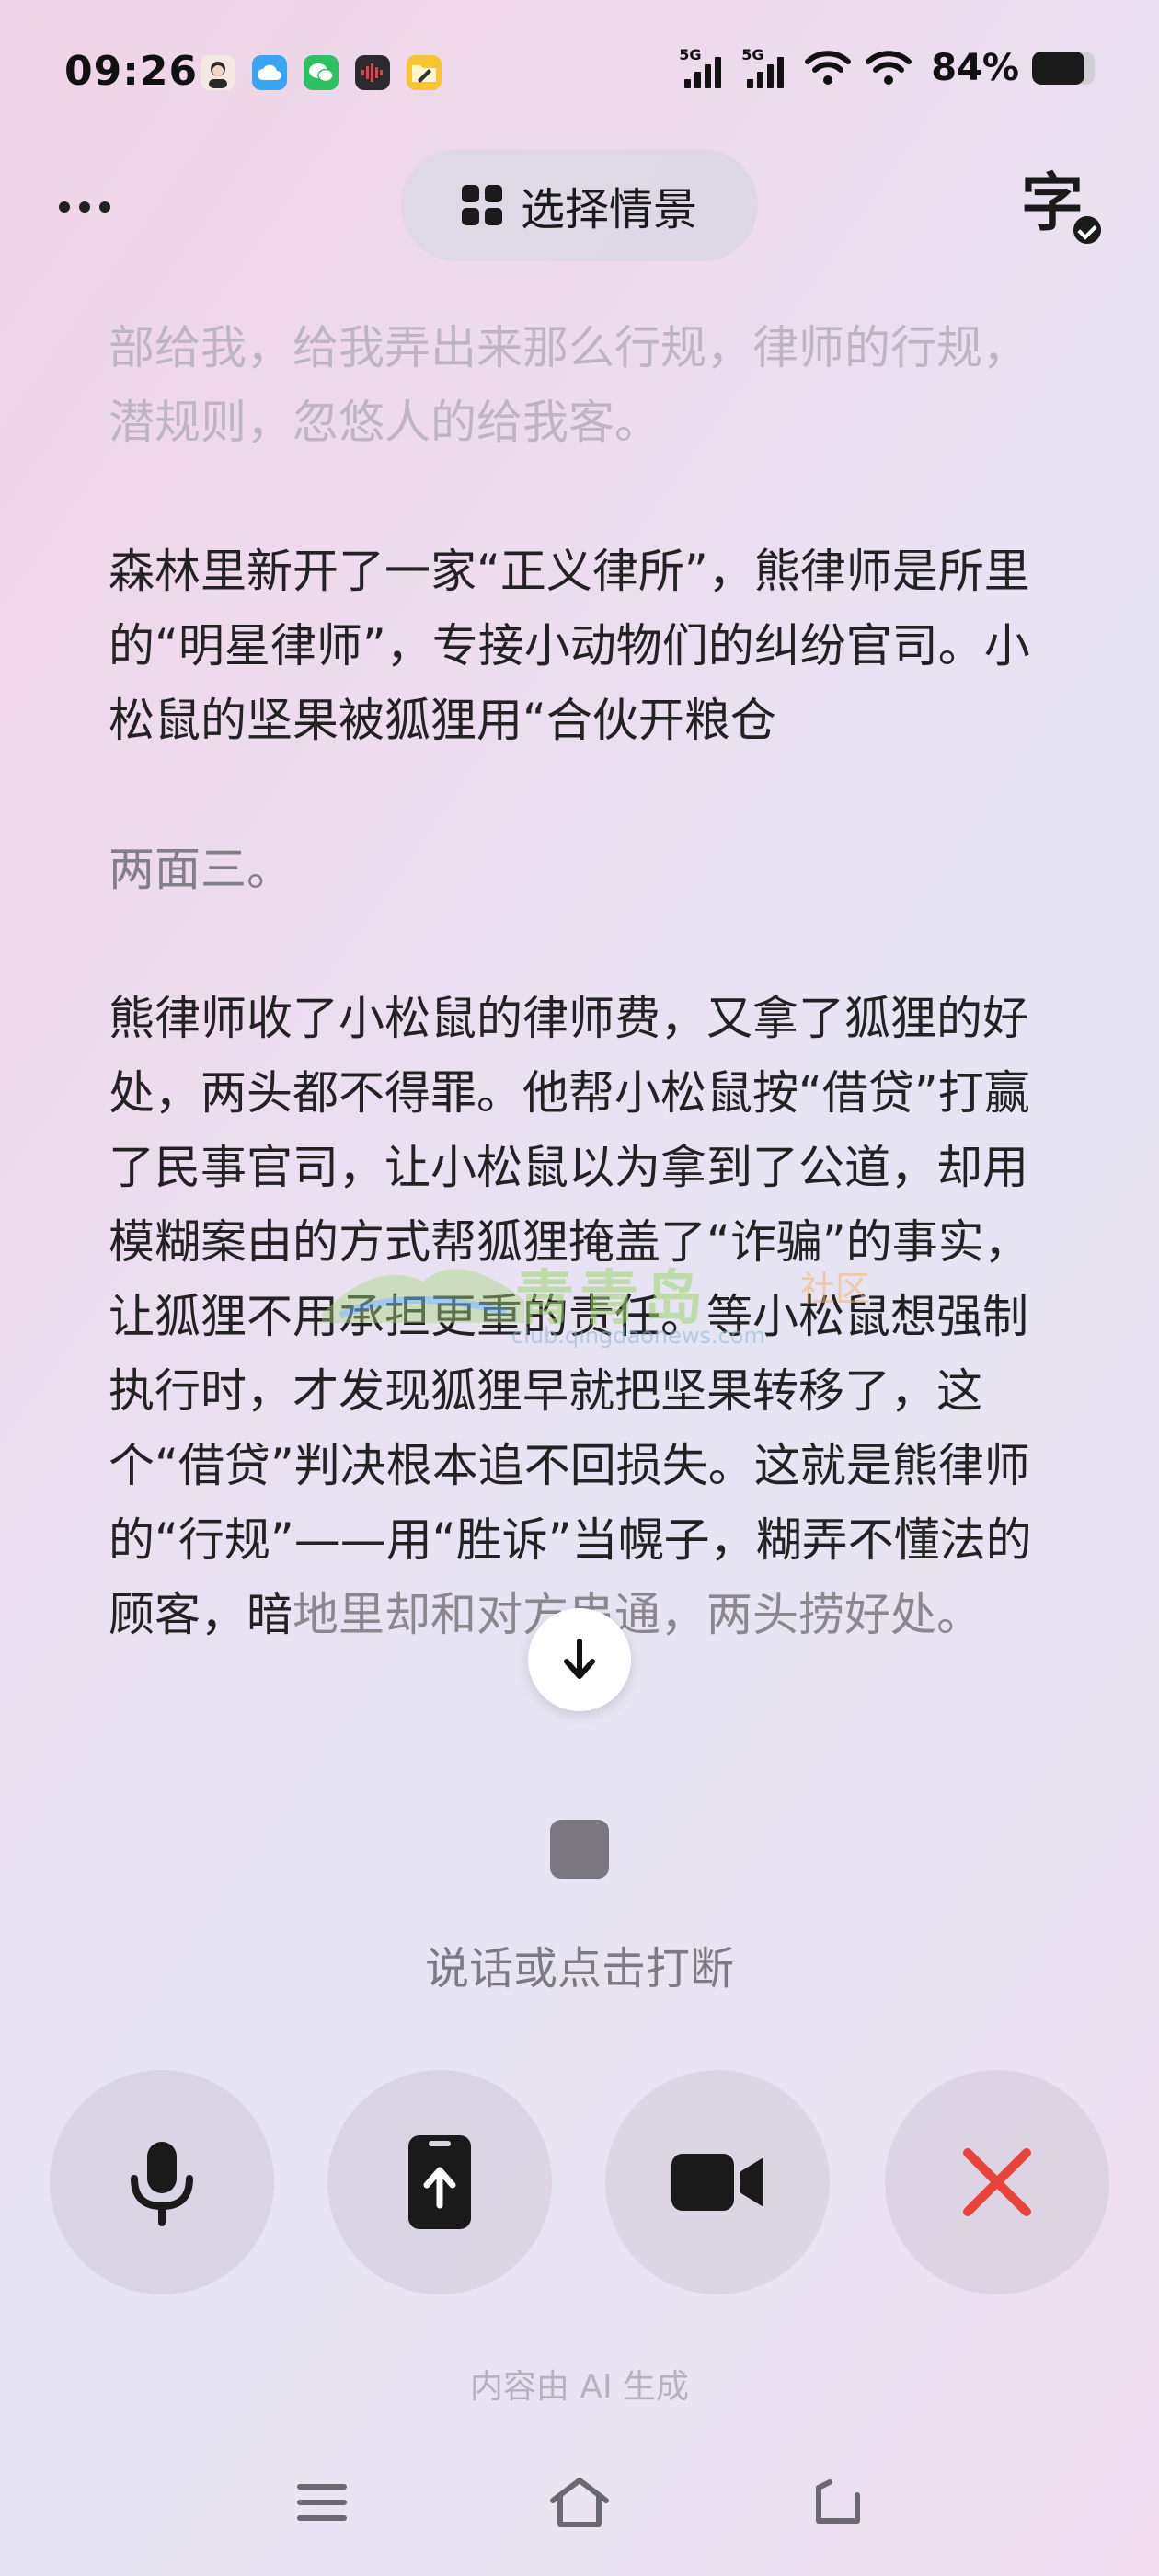  I want to click on menu-nav-button, so click(322, 2502).